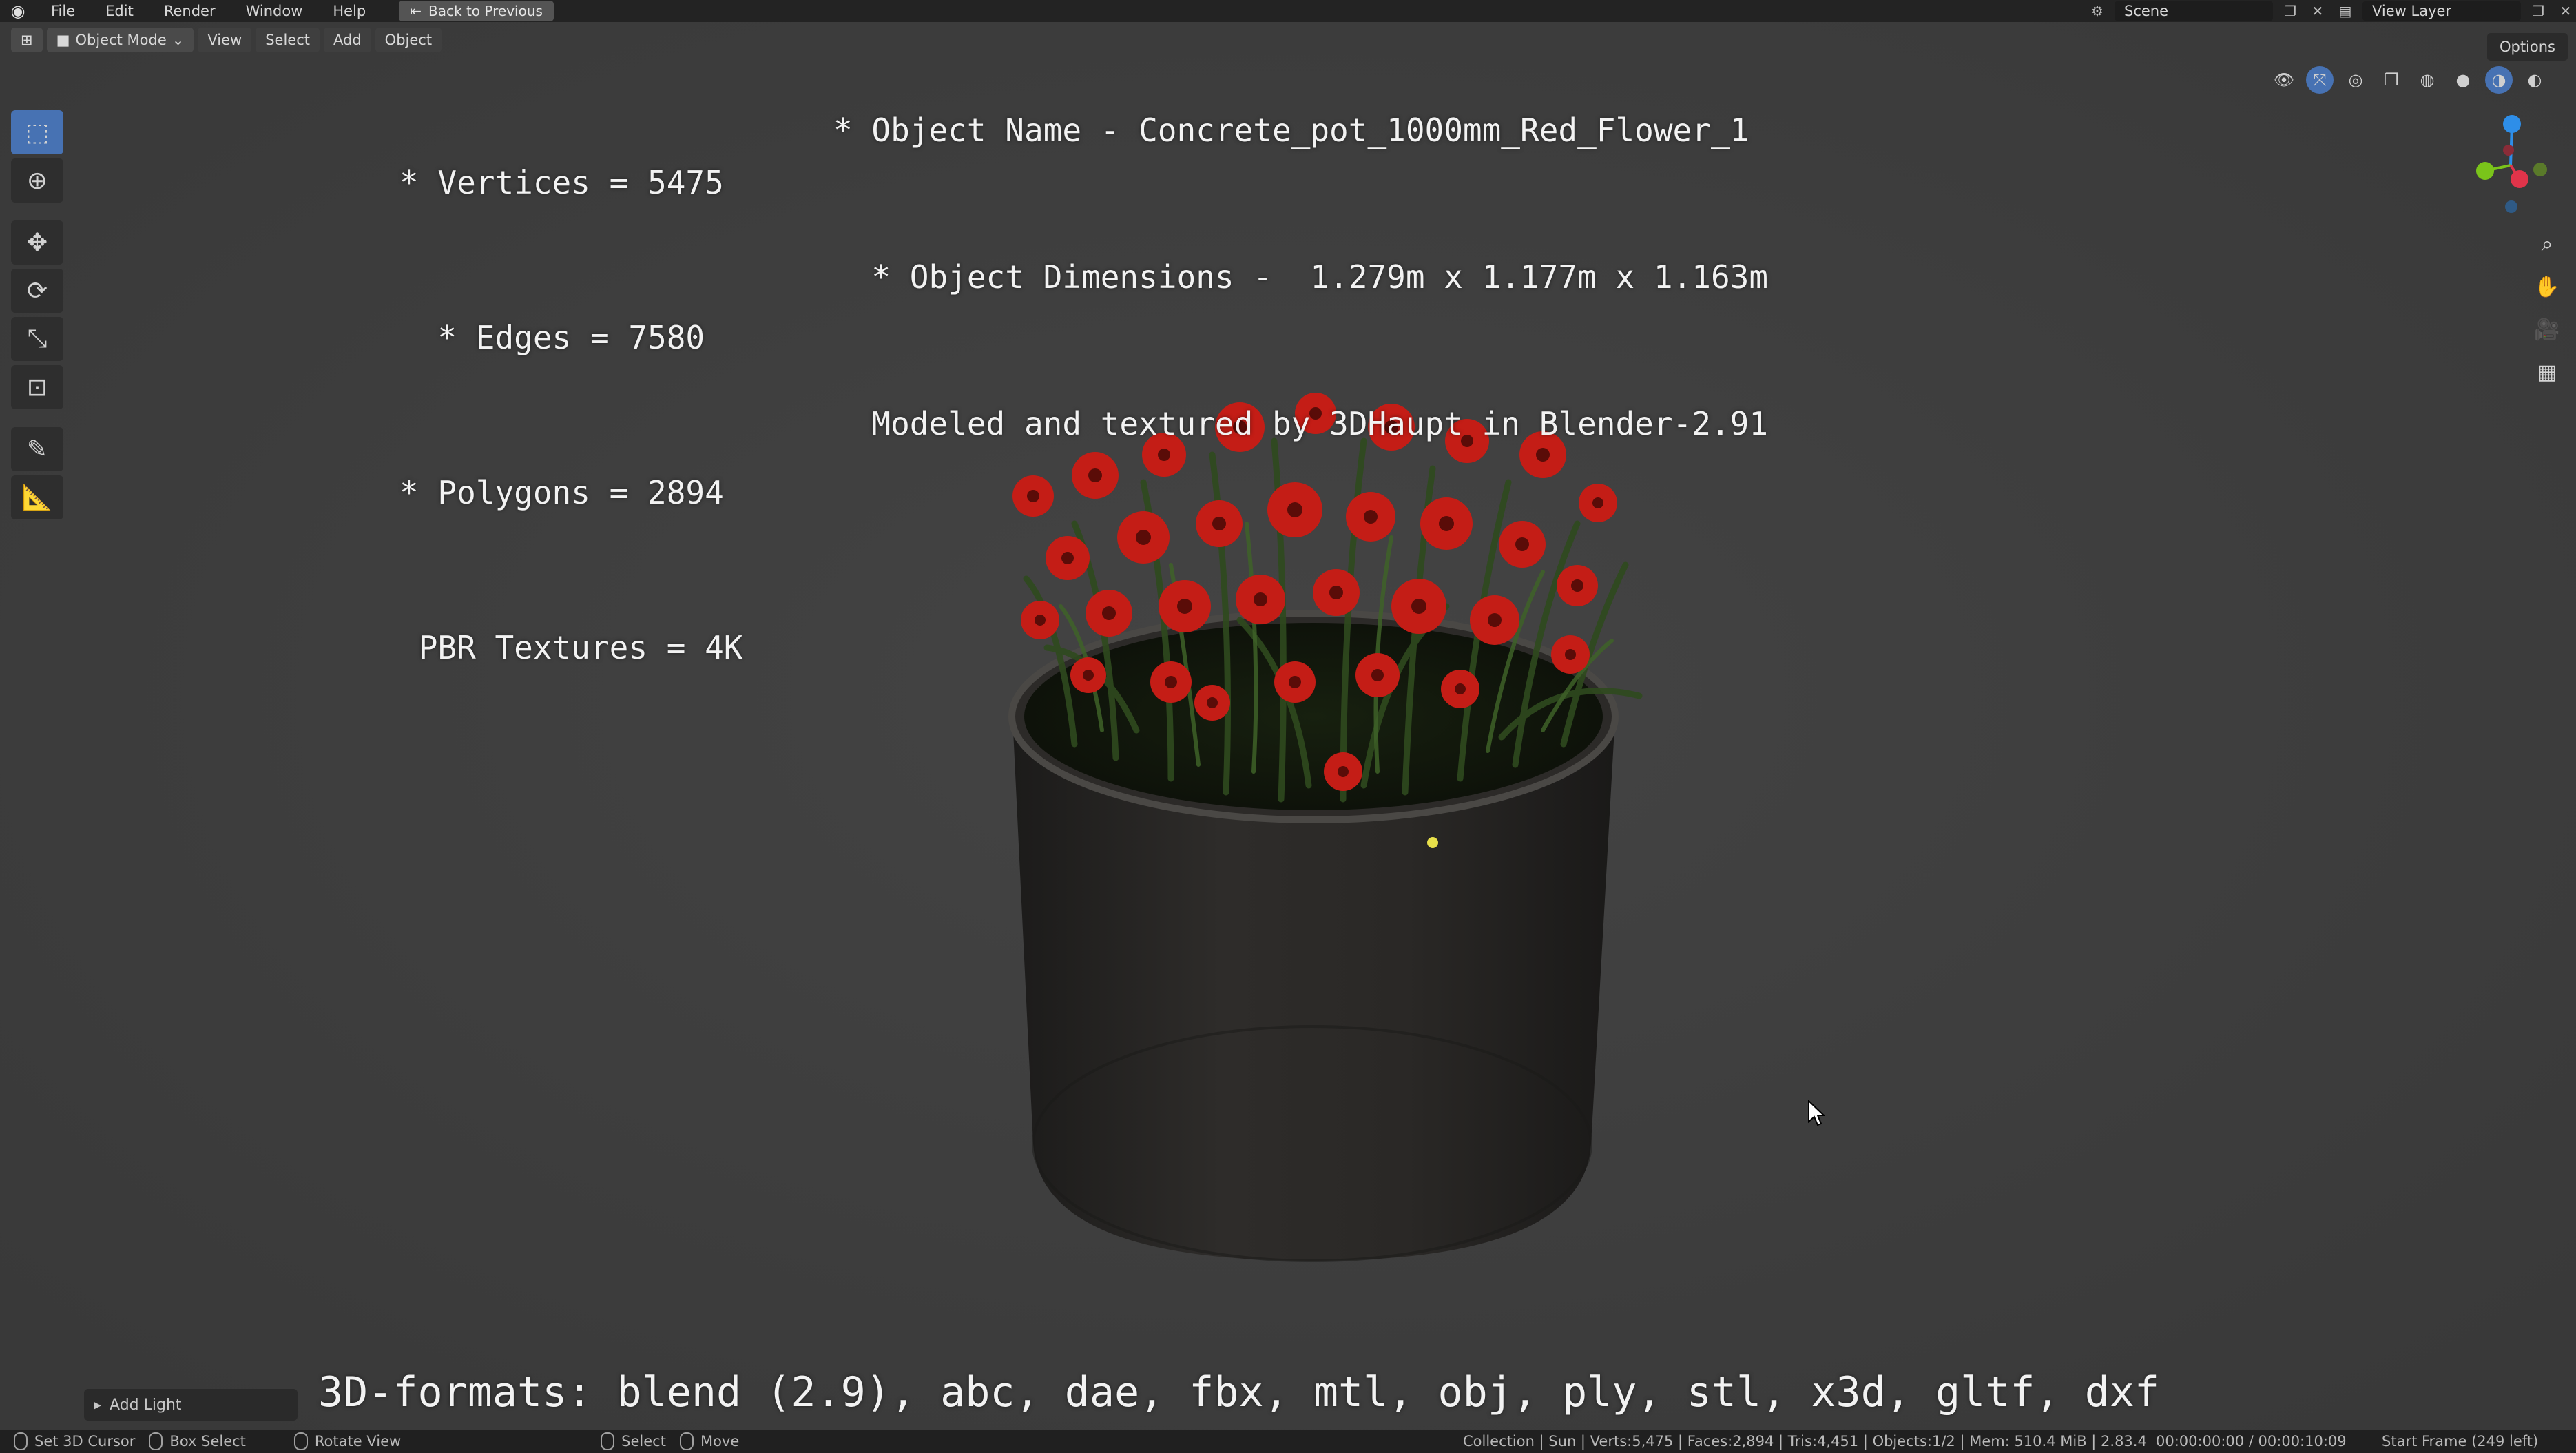 This screenshot has height=1453, width=2576. What do you see at coordinates (349, 11) in the screenshot?
I see `menu-help: Help` at bounding box center [349, 11].